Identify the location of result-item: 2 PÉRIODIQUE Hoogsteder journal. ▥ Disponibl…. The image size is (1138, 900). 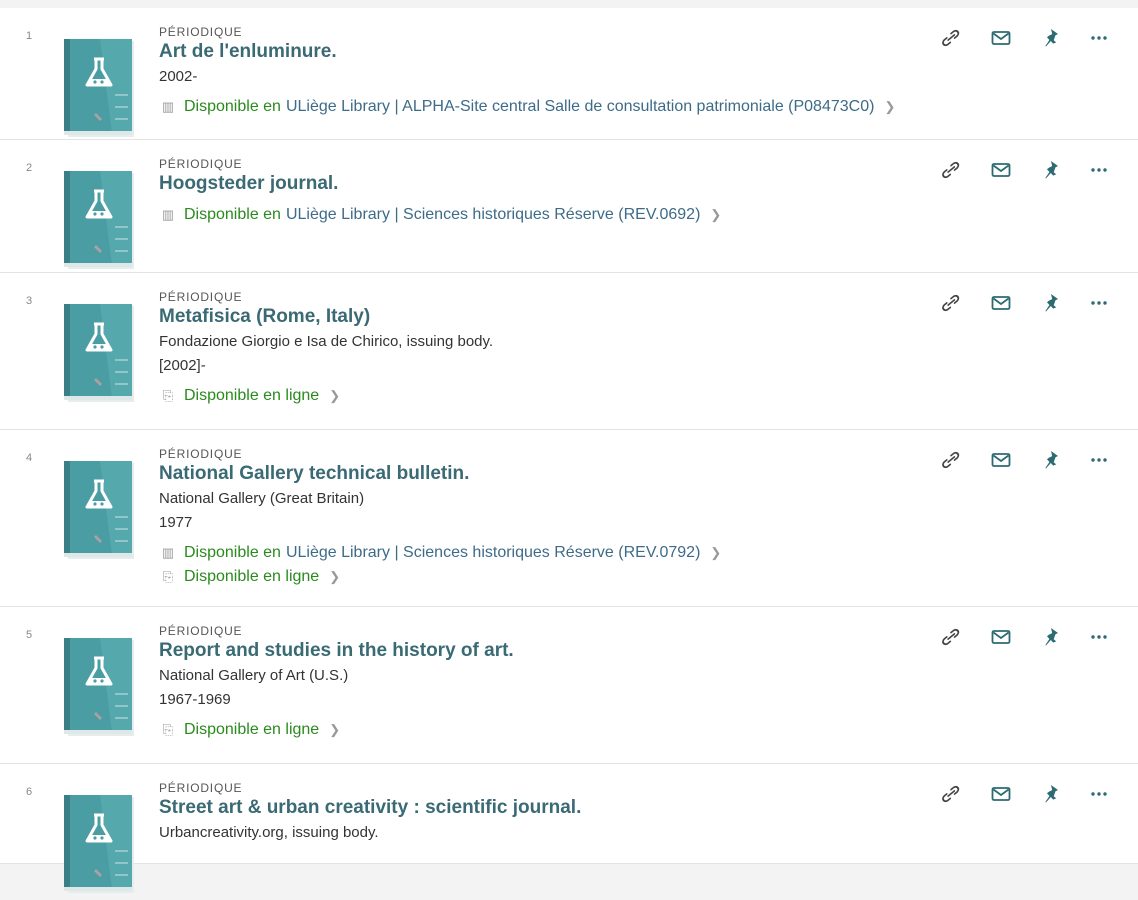
(569, 206).